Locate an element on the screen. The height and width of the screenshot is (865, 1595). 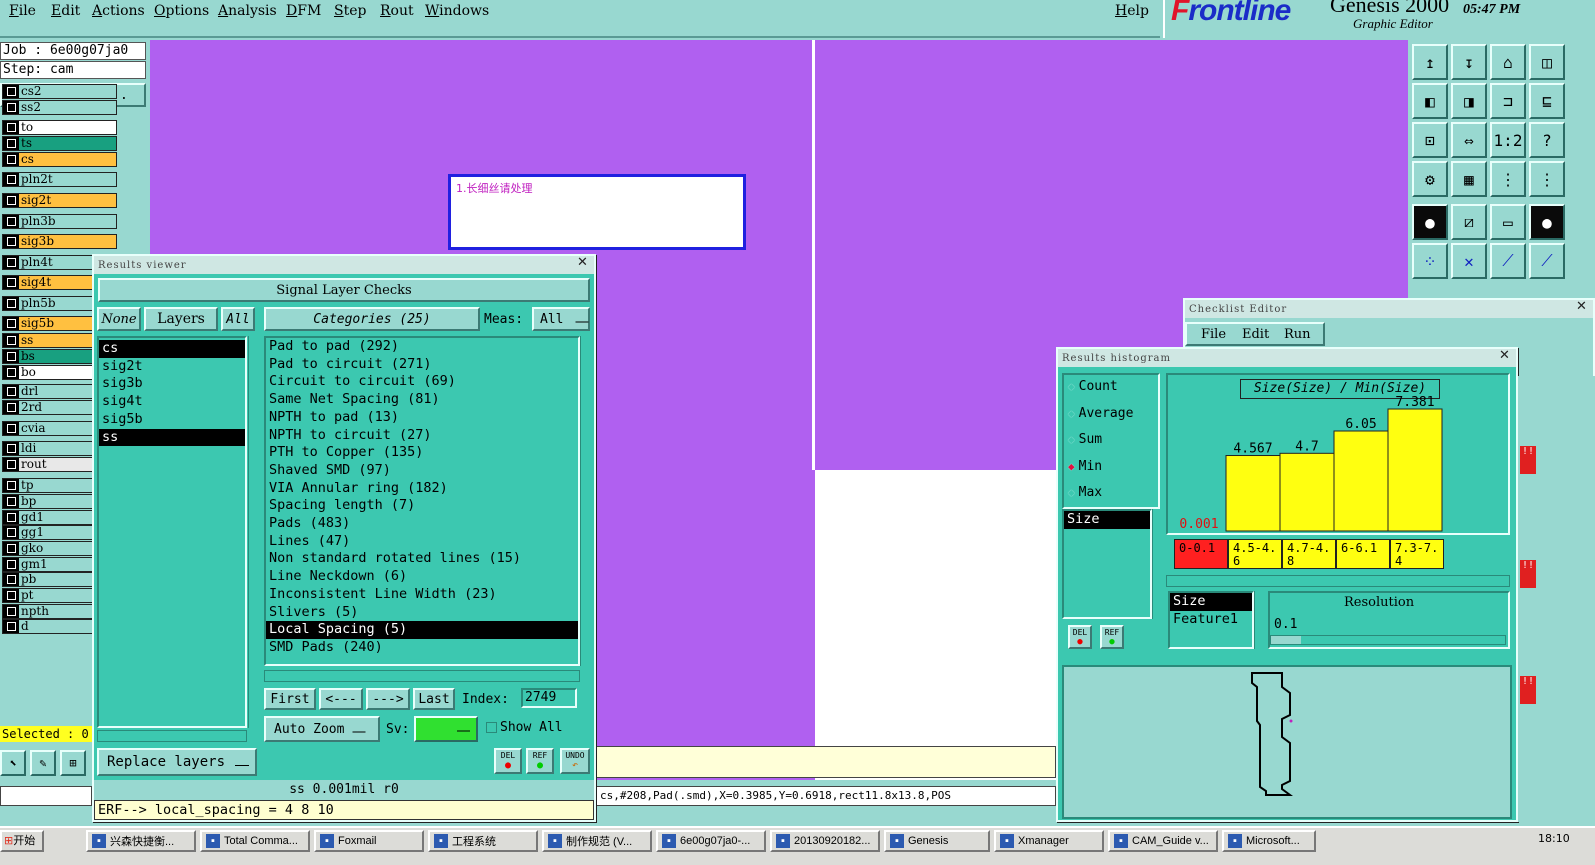
taskbar-item: ▪ 工程系统 is located at coordinates (483, 841).